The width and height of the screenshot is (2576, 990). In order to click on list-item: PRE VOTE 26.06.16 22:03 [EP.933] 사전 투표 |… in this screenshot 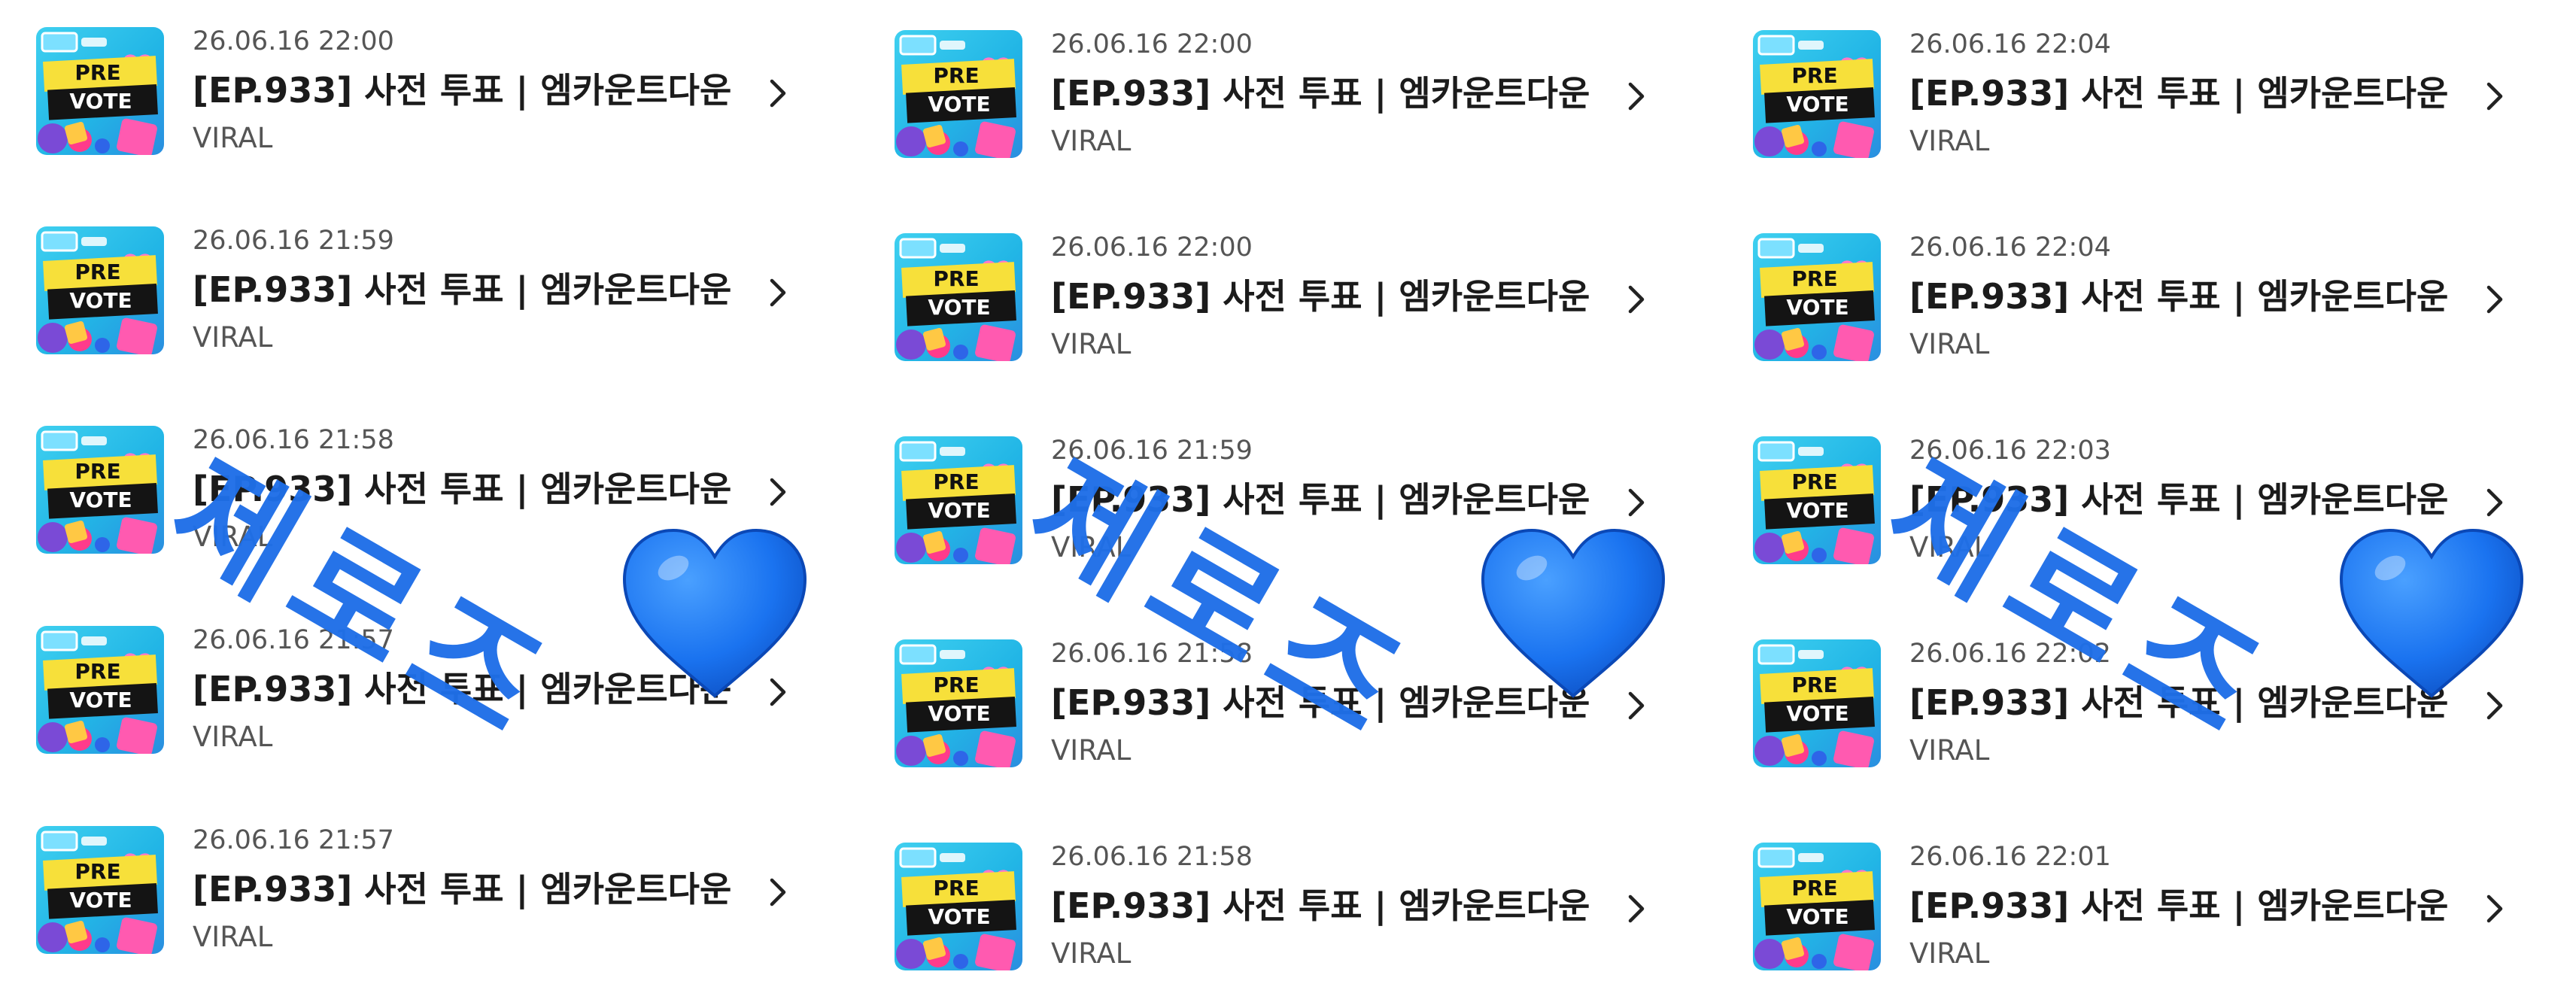, I will do `click(2146, 492)`.